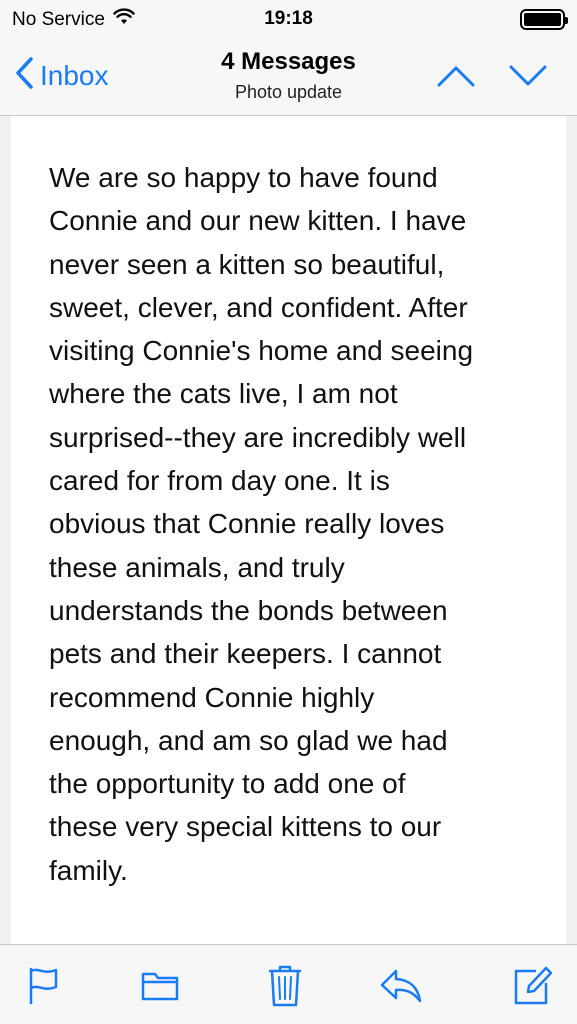 The width and height of the screenshot is (577, 1024). What do you see at coordinates (528, 81) in the screenshot?
I see `chevron-down-icon` at bounding box center [528, 81].